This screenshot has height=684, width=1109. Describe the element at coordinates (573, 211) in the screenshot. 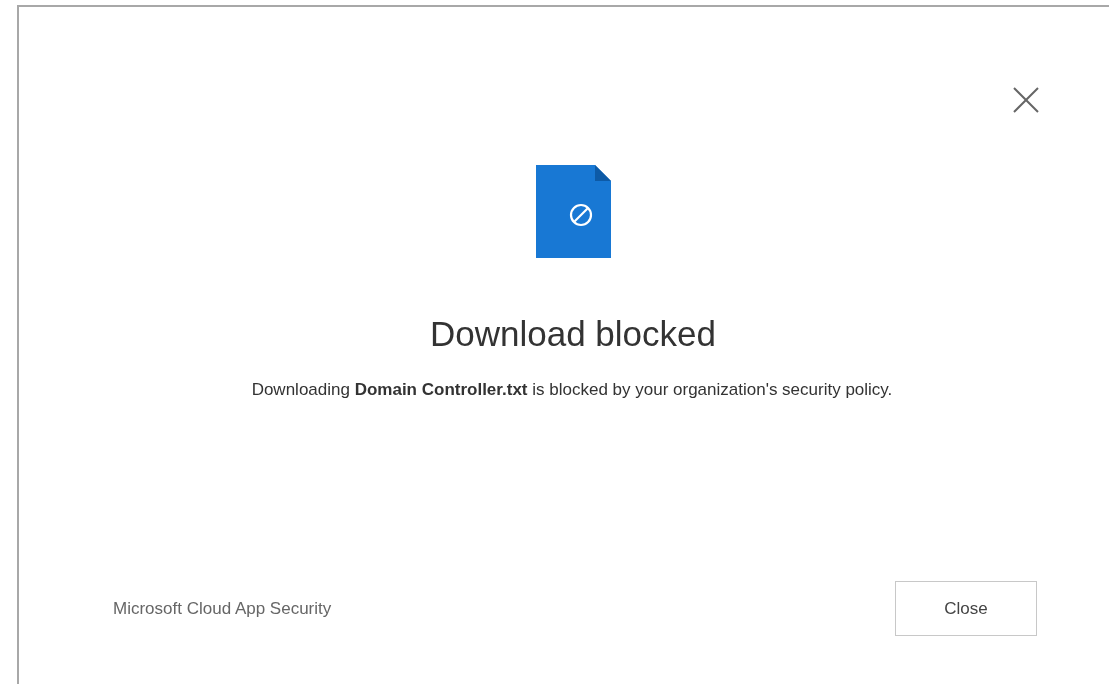

I see `blocked-file-icon` at that location.